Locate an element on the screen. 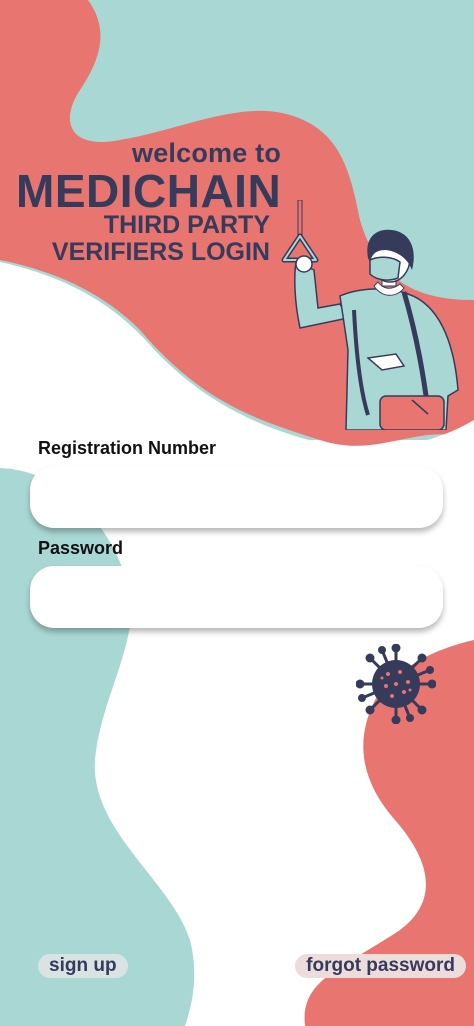 Image resolution: width=474 pixels, height=1026 pixels. registration-number-input is located at coordinates (236, 497).